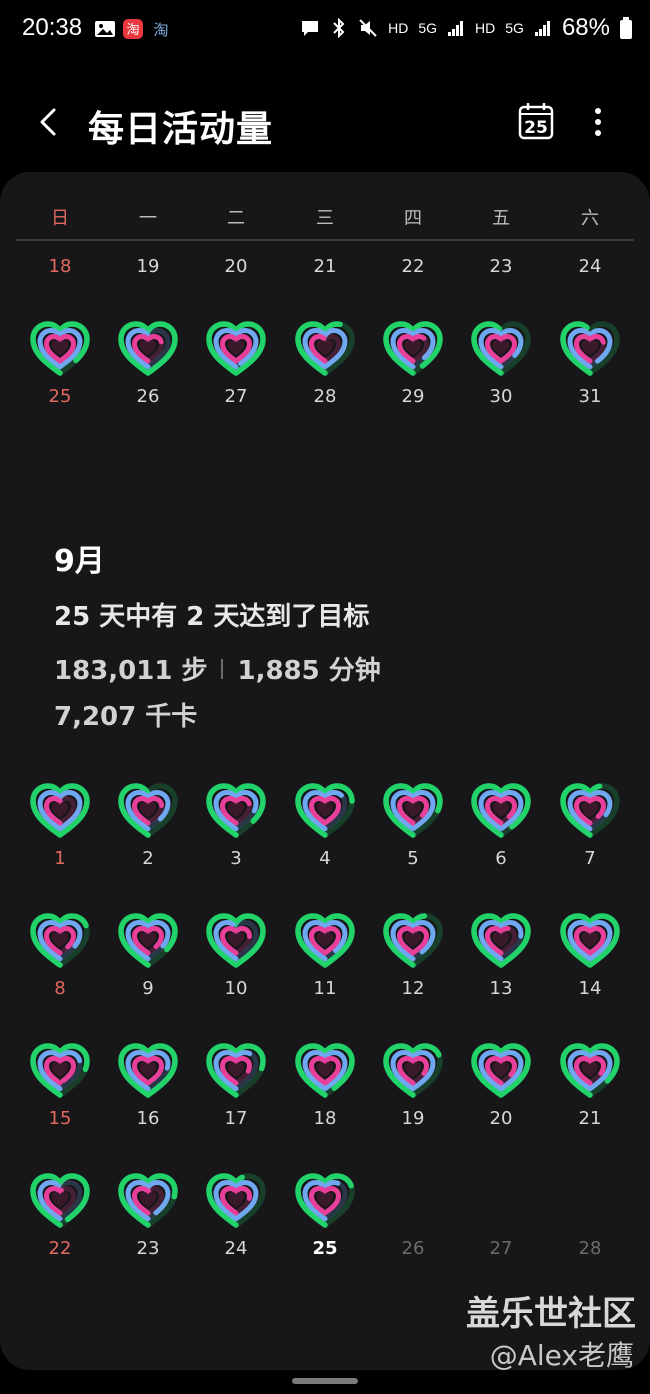  What do you see at coordinates (485, 28) in the screenshot?
I see `hd-label-2: HD` at bounding box center [485, 28].